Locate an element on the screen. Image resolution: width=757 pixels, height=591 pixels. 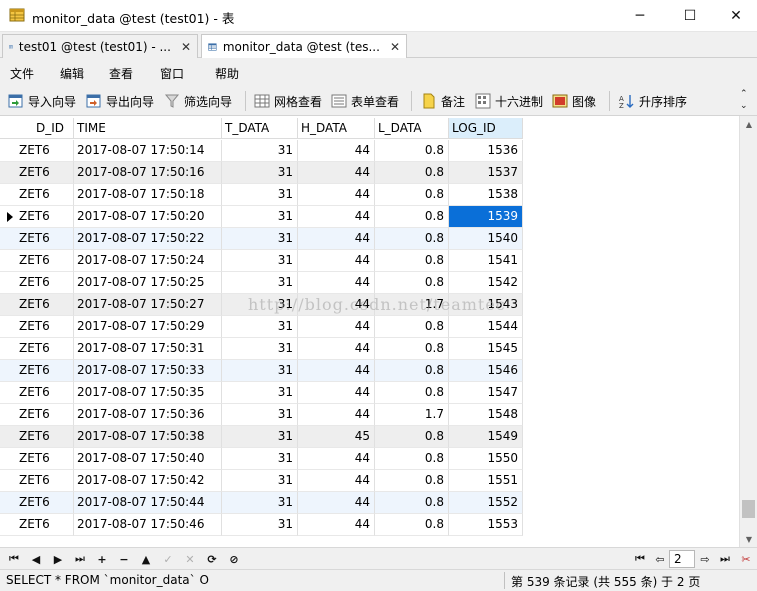
import-wizard-button: 导入向导 is located at coordinates (42, 101).